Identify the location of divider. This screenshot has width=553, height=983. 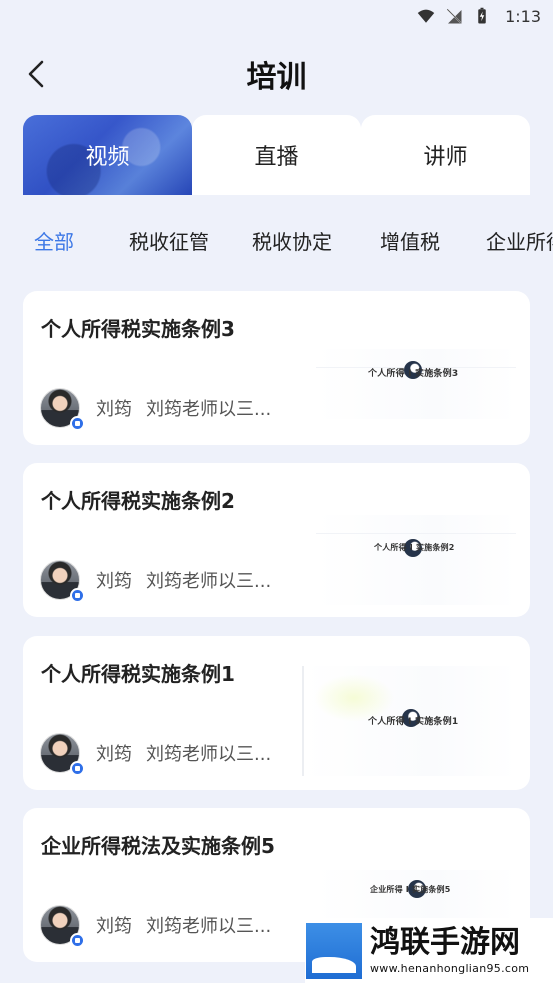
(416, 533).